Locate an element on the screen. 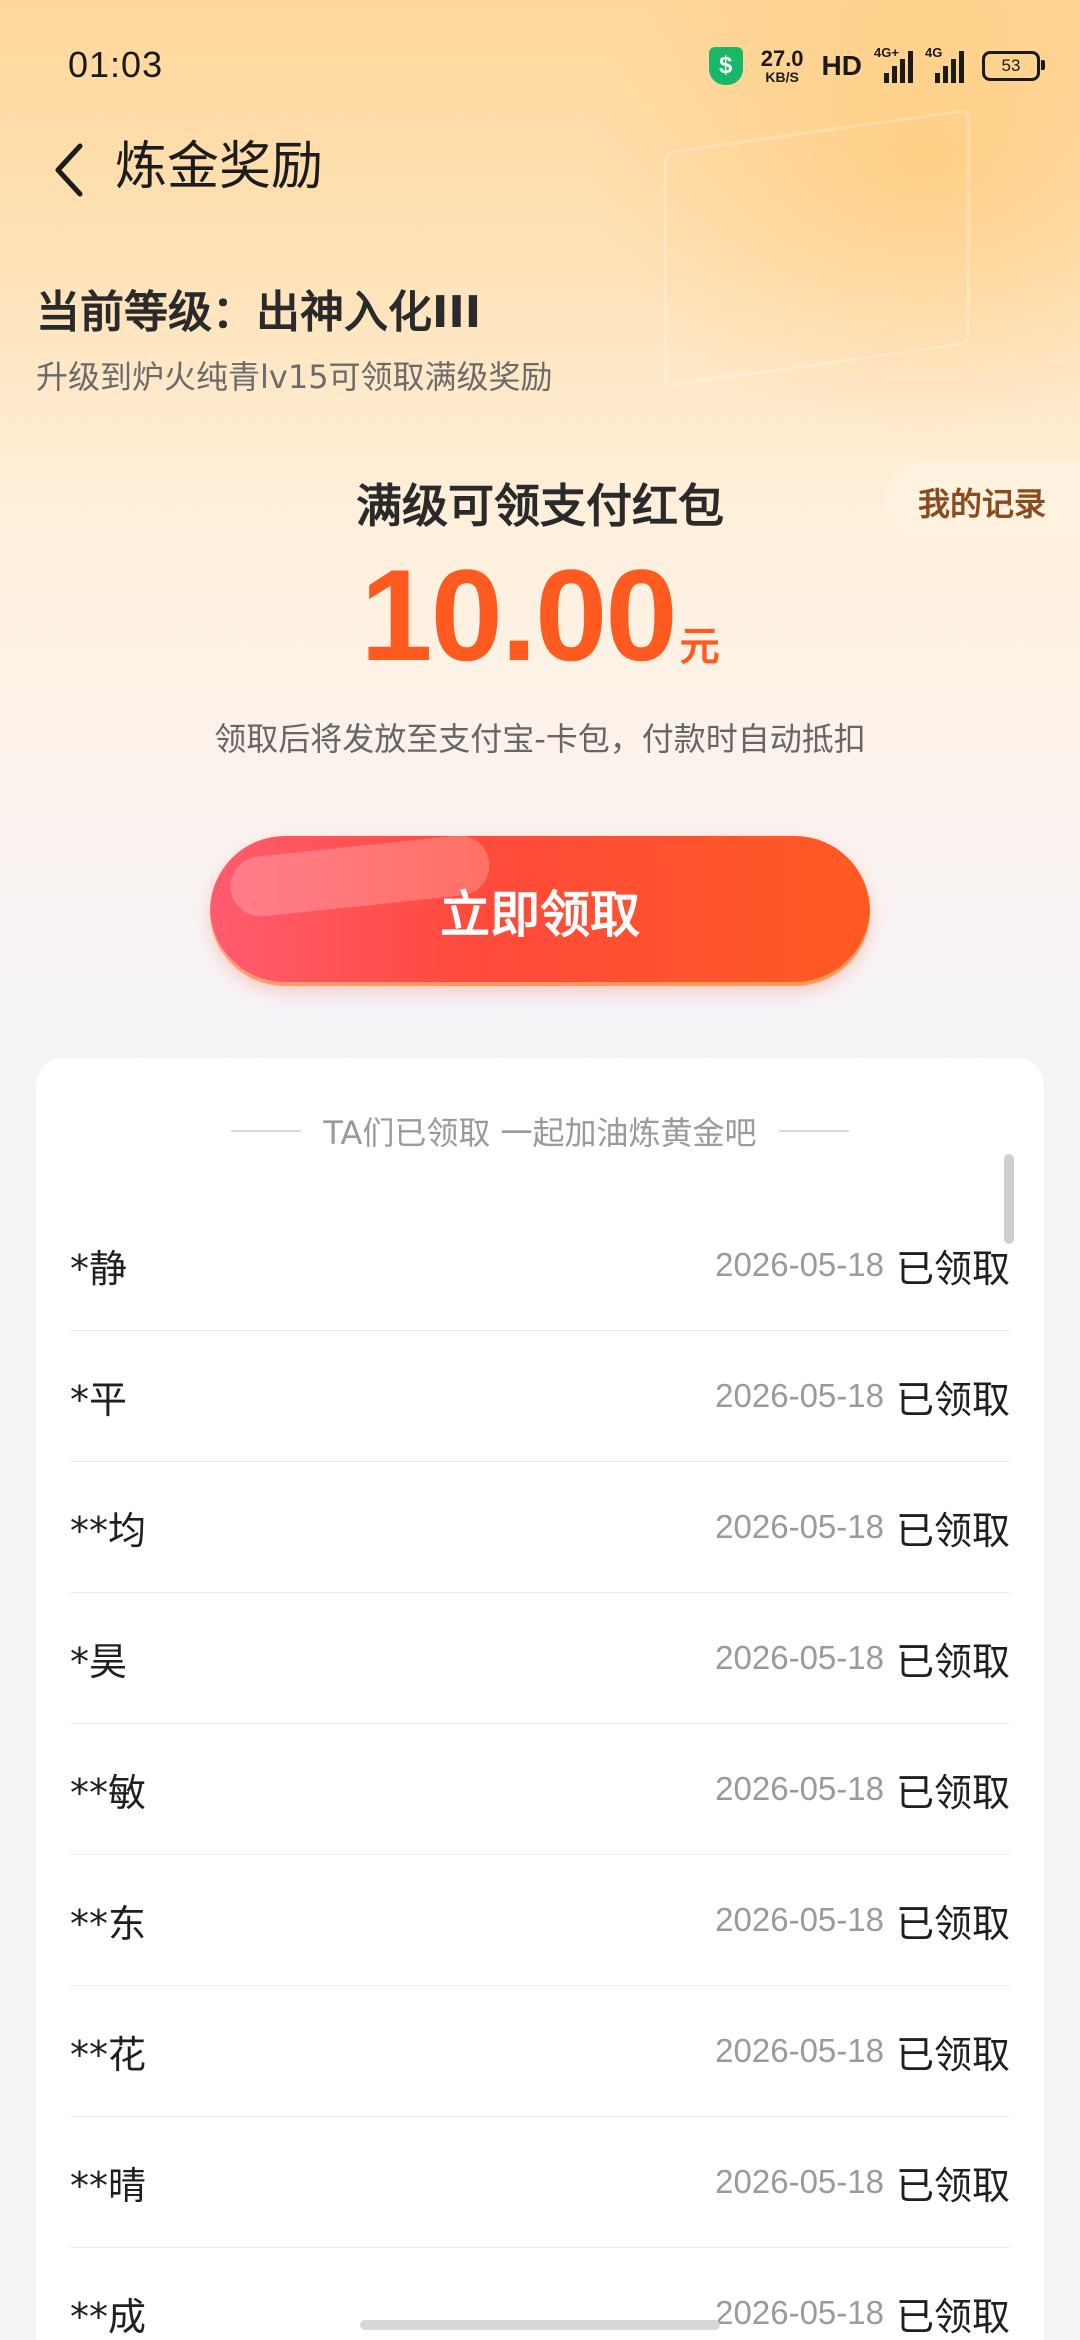 The width and height of the screenshot is (1080, 2340). list-title-text: TA们已领取 一起加油炼黄金吧 is located at coordinates (540, 1133).